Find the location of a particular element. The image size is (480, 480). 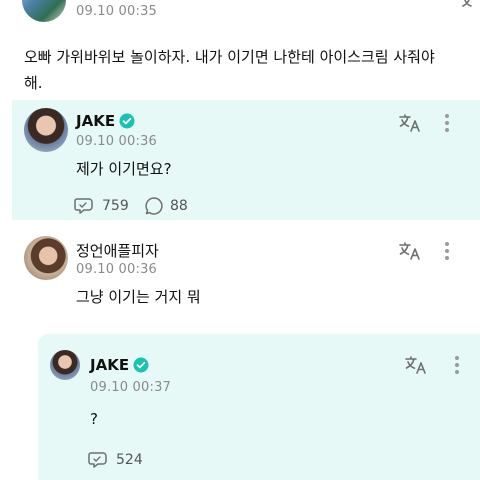

author-name: 정언애플피자 is located at coordinates (117, 250).